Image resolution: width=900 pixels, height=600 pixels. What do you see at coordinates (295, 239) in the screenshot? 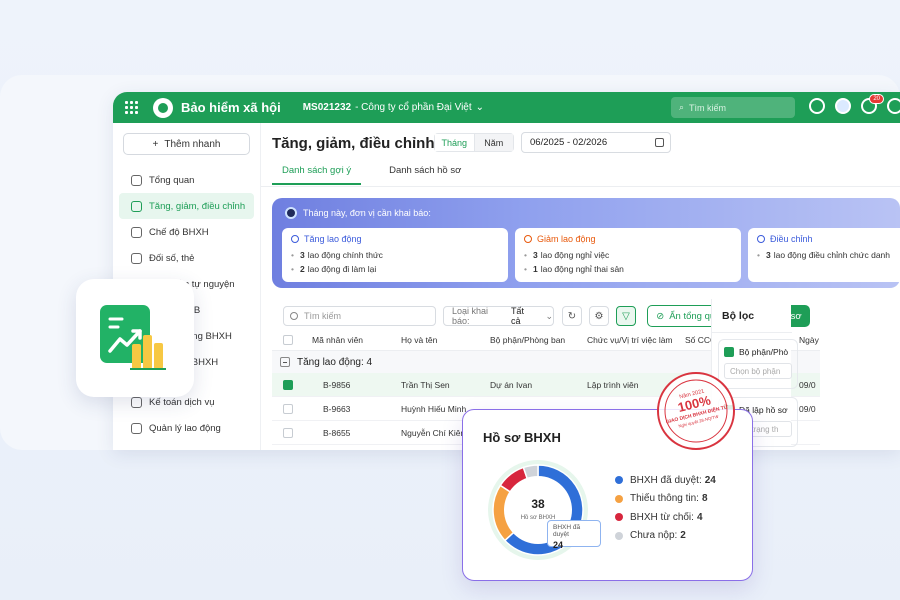
I see `user-plus-icon` at bounding box center [295, 239].